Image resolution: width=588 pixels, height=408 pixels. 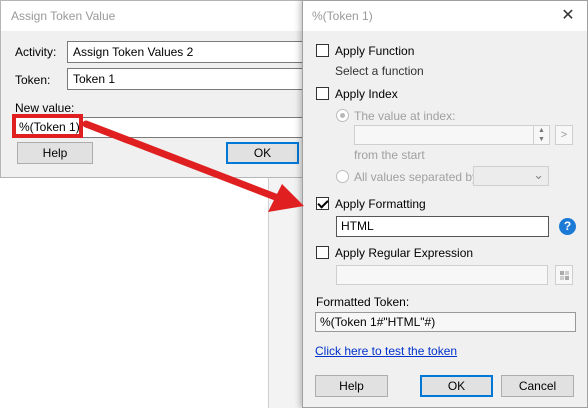 What do you see at coordinates (445, 322) in the screenshot?
I see `formatted-token-field: %(Token 1#"HTML"#)` at bounding box center [445, 322].